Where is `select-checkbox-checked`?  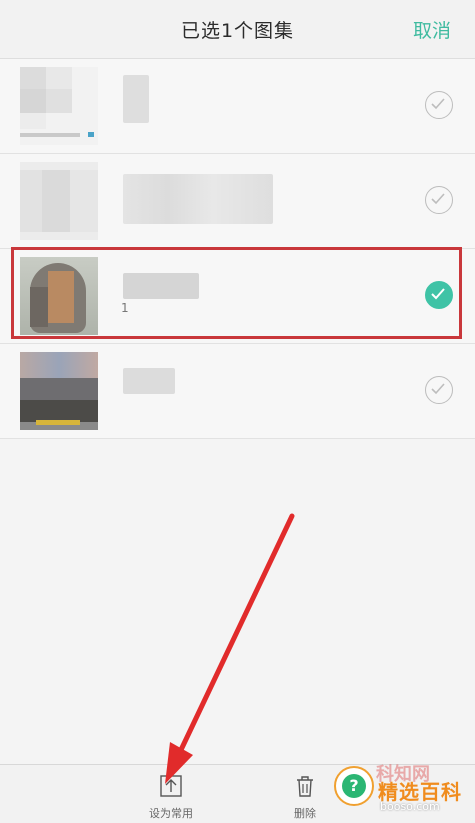
select-checkbox-checked is located at coordinates (439, 295).